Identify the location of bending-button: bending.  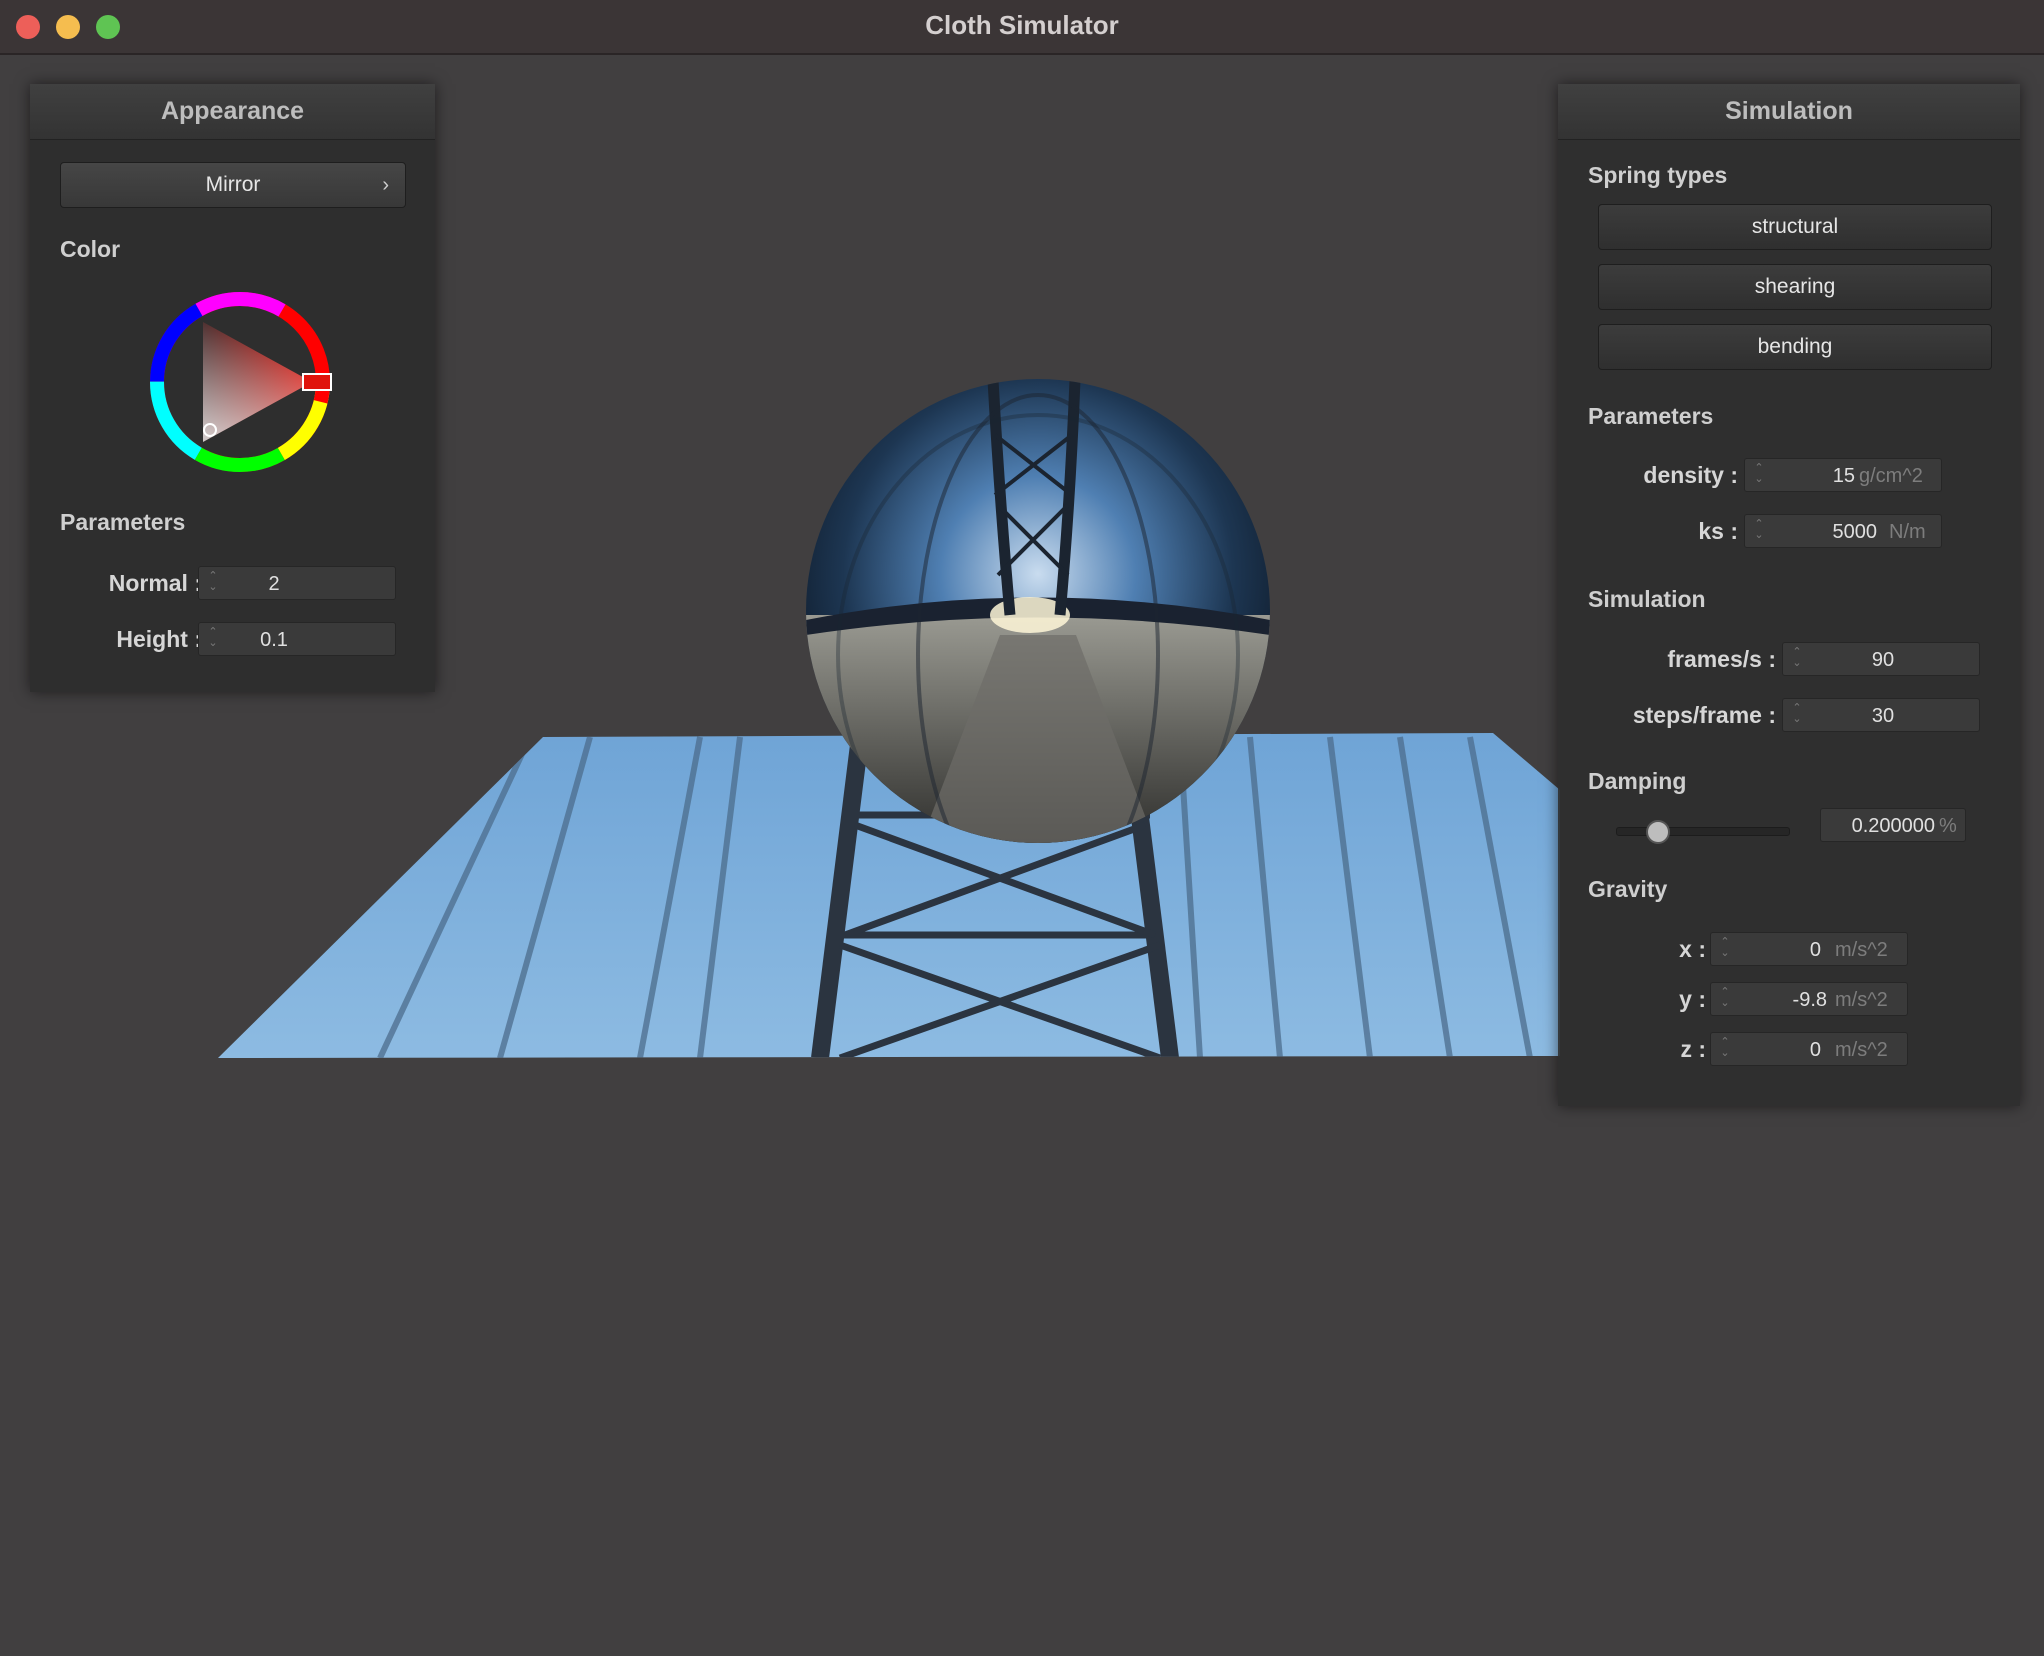
(1795, 347).